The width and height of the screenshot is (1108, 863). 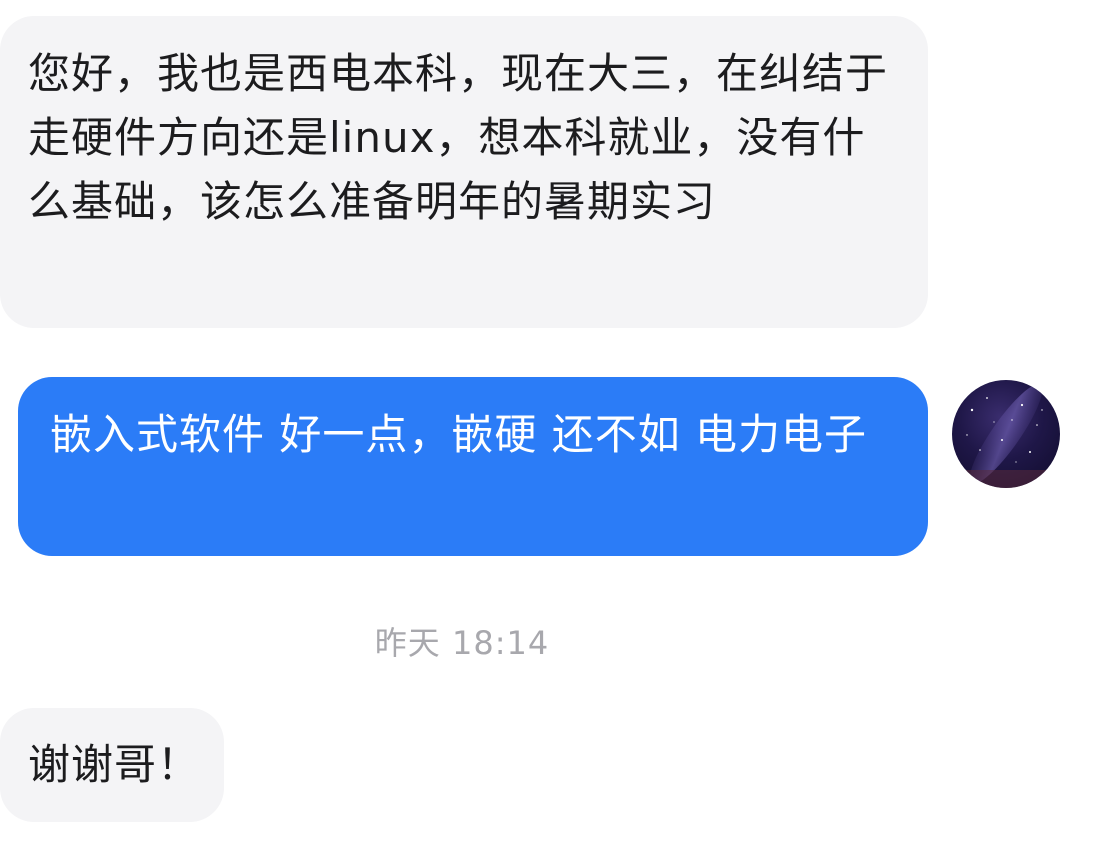 What do you see at coordinates (112, 765) in the screenshot?
I see `incoming-message-bubble: 谢谢哥！` at bounding box center [112, 765].